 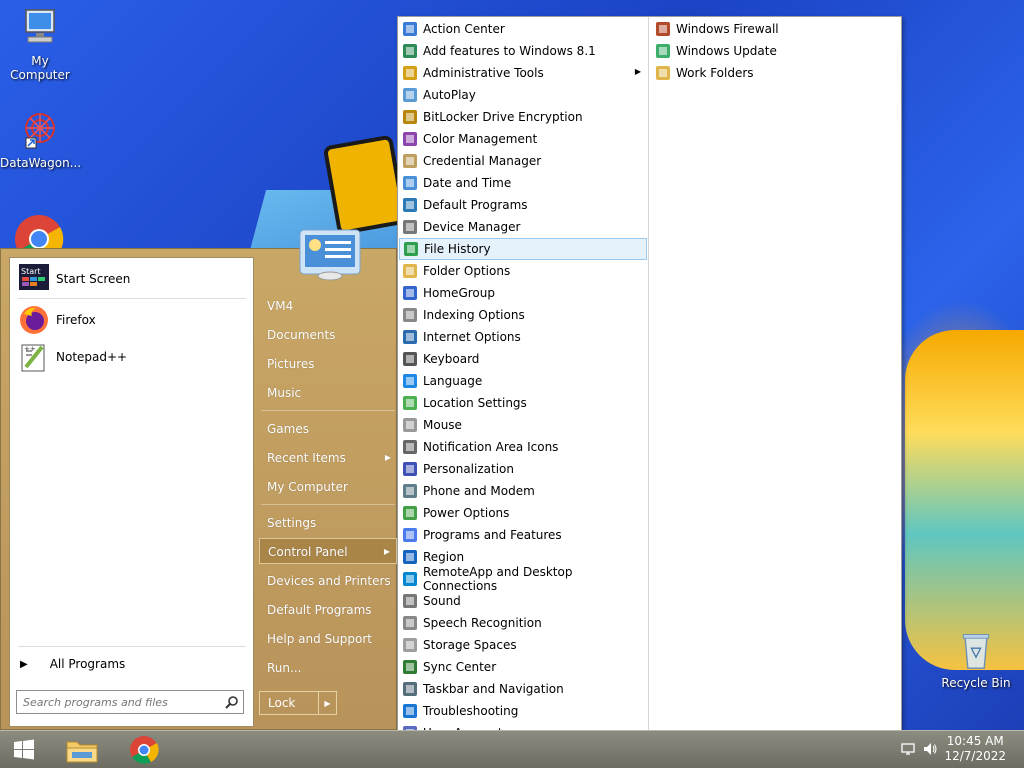 I want to click on pinned-notepadpp: ++ Notepad++, so click(x=132, y=357).